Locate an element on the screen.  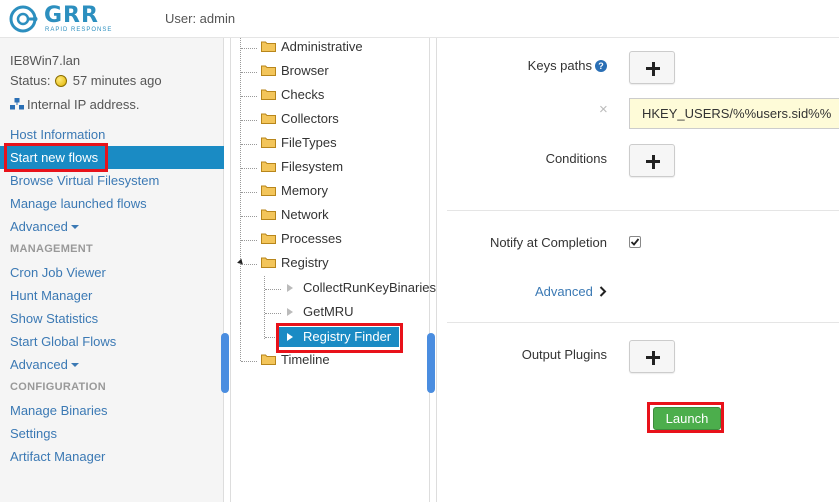
add-output-plugin-button is located at coordinates (652, 356).